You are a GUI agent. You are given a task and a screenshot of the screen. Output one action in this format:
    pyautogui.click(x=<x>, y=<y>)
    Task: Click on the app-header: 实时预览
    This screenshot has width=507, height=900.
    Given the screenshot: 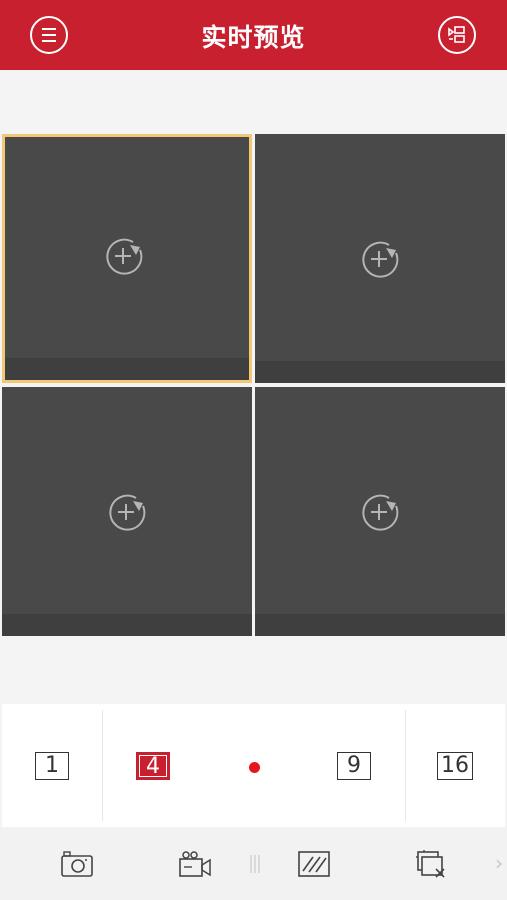 What is the action you would take?
    pyautogui.click(x=253, y=35)
    